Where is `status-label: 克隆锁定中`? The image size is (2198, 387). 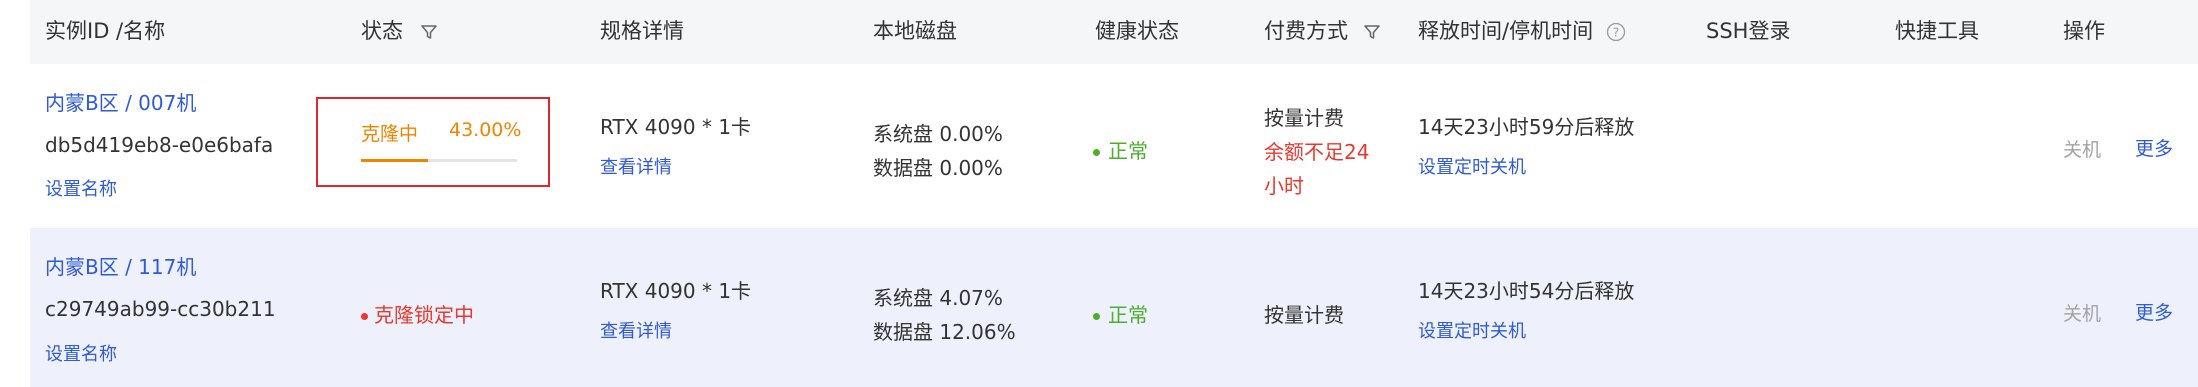 status-label: 克隆锁定中 is located at coordinates (424, 315).